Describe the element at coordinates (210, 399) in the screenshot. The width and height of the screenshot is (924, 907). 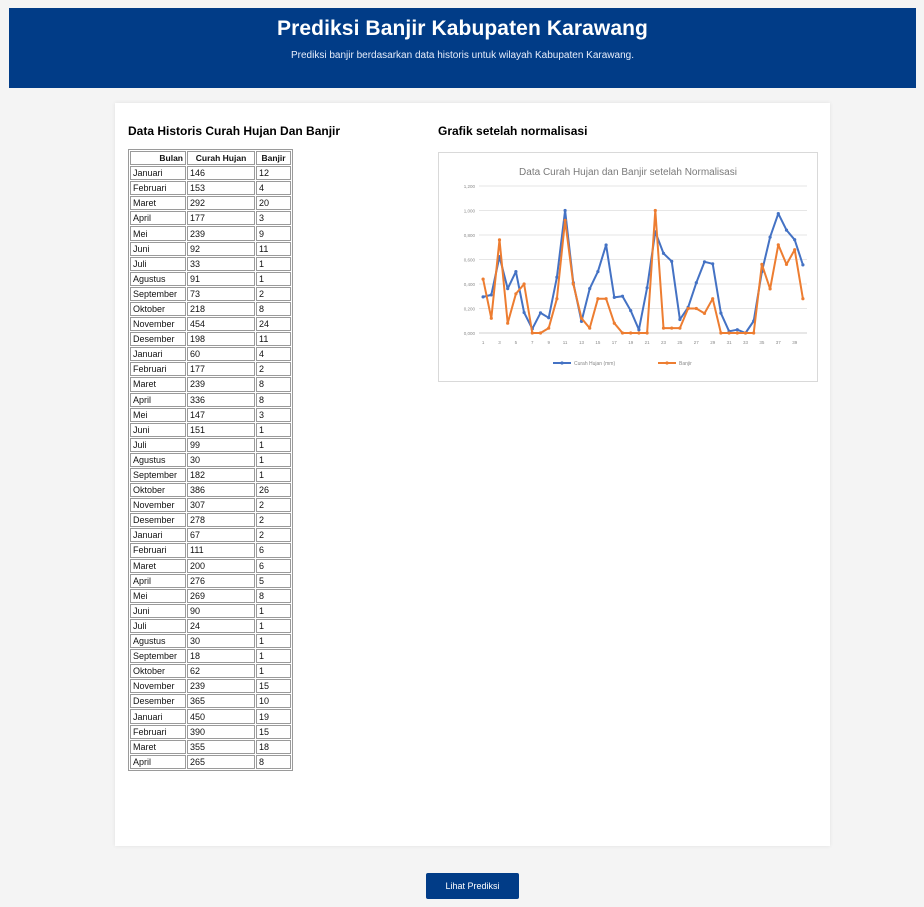
I see `table-row: April 336 8` at that location.